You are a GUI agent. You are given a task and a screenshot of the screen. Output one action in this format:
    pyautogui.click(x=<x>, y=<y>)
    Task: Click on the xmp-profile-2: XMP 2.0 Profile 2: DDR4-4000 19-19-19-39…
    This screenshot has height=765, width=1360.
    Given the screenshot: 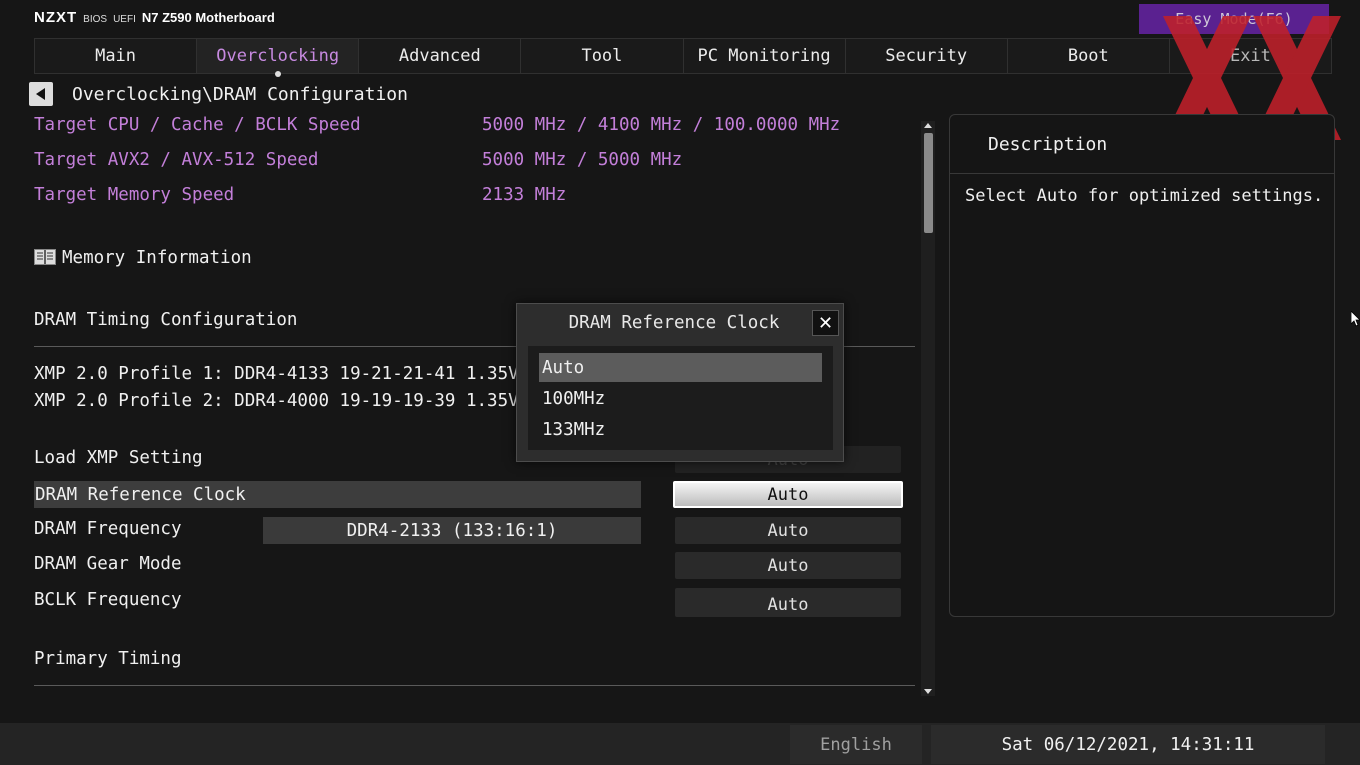 What is the action you would take?
    pyautogui.click(x=276, y=401)
    